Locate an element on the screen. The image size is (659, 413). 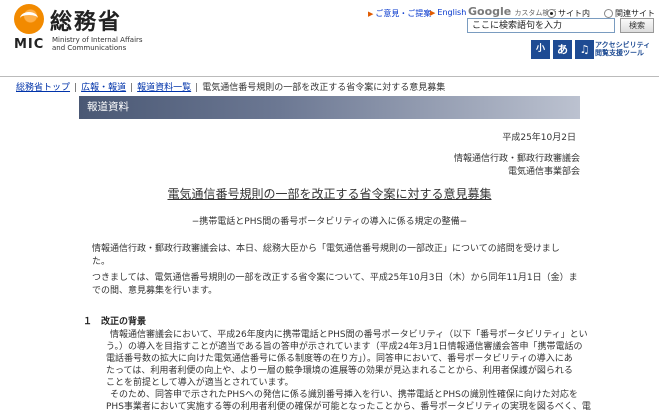
page-title-text: 電気通信番号規則の一部を改正する省令案に対する意見募集 is located at coordinates (329, 194).